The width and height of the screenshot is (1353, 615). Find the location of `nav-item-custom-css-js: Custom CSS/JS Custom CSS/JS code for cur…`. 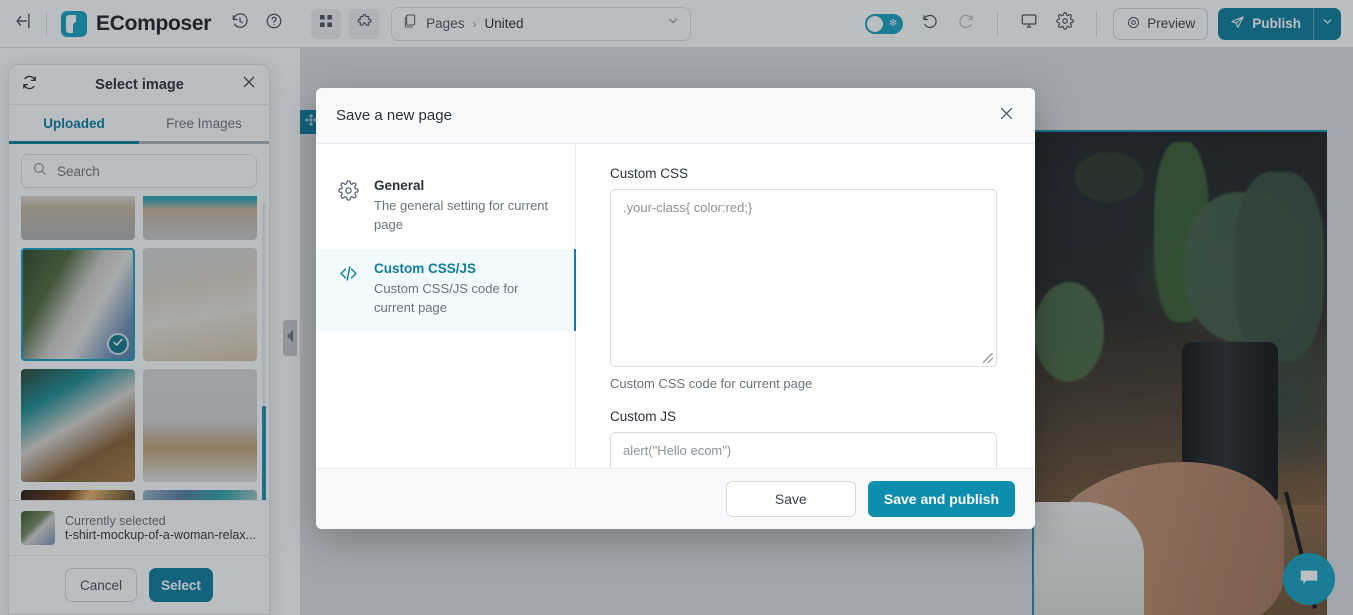

nav-item-custom-css-js: Custom CSS/JS Custom CSS/JS code for cur… is located at coordinates (446, 290).